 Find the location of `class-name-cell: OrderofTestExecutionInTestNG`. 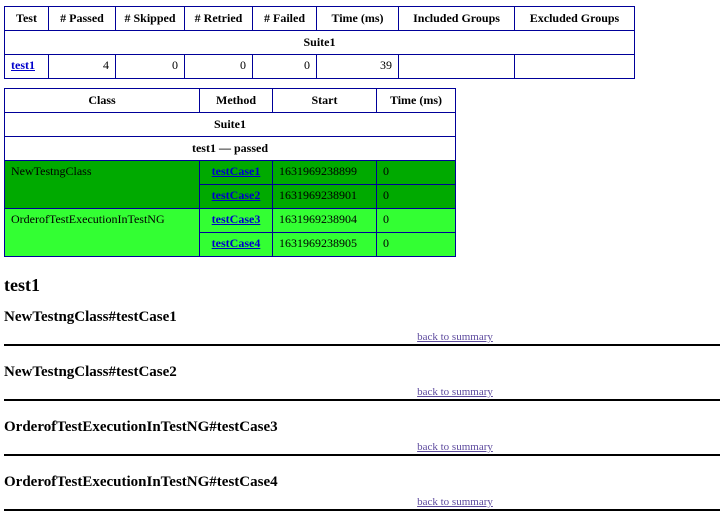

class-name-cell: OrderofTestExecutionInTestNG is located at coordinates (102, 232).